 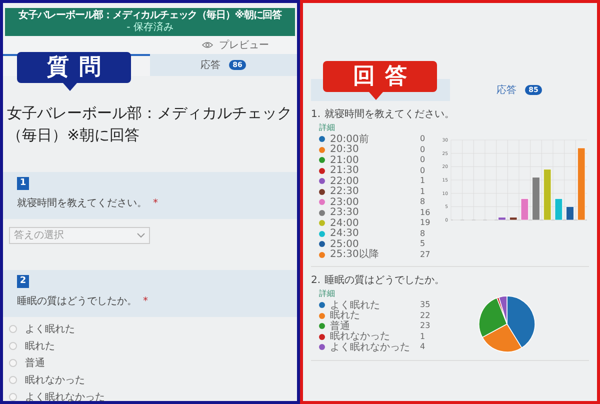 What do you see at coordinates (150, 22) in the screenshot?
I see `header-bar: 女子バレーボール部：メディカルチェック（毎日）※朝に回答 - 保存済み` at bounding box center [150, 22].